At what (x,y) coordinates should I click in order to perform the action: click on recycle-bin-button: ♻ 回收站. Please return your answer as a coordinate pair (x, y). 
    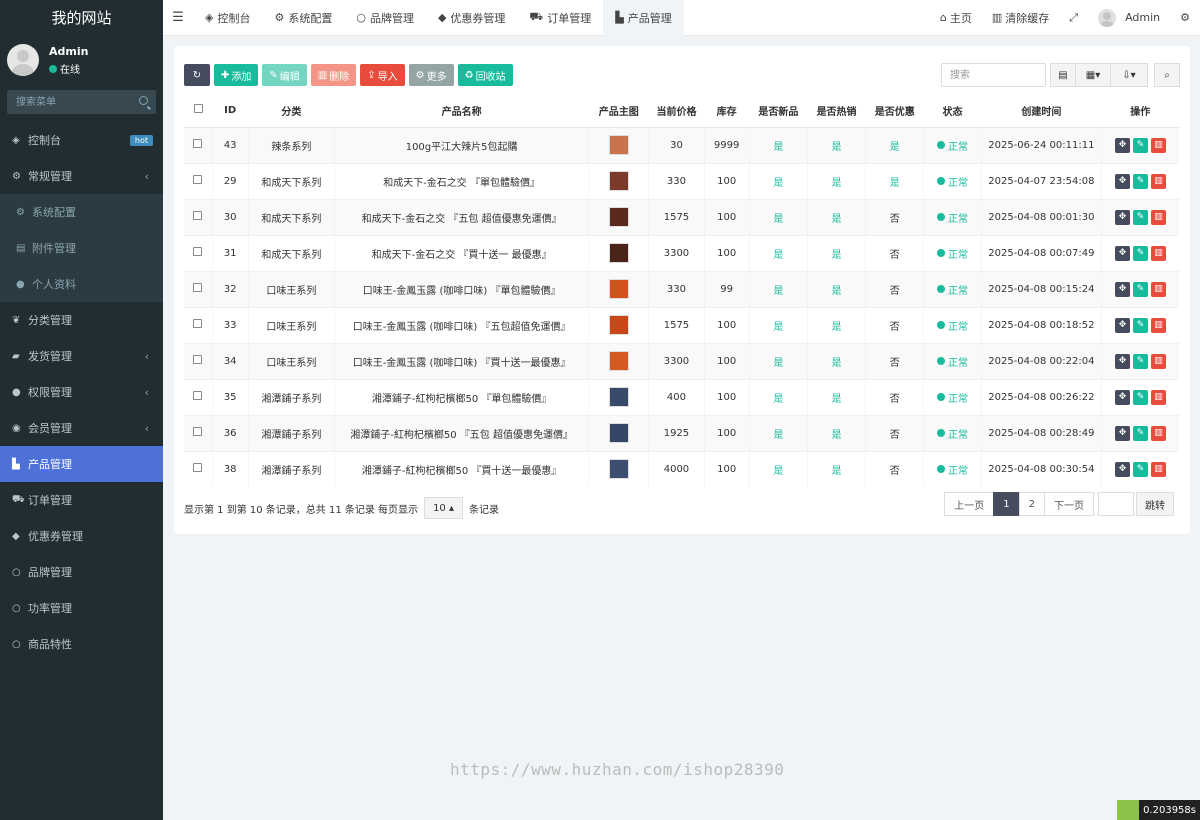
    Looking at the image, I should click on (485, 75).